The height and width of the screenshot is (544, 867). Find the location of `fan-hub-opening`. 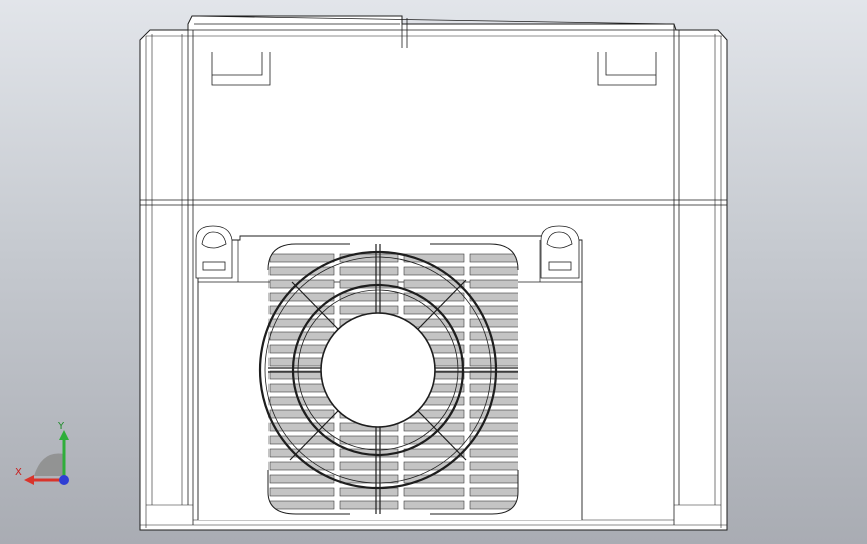

fan-hub-opening is located at coordinates (378, 370).